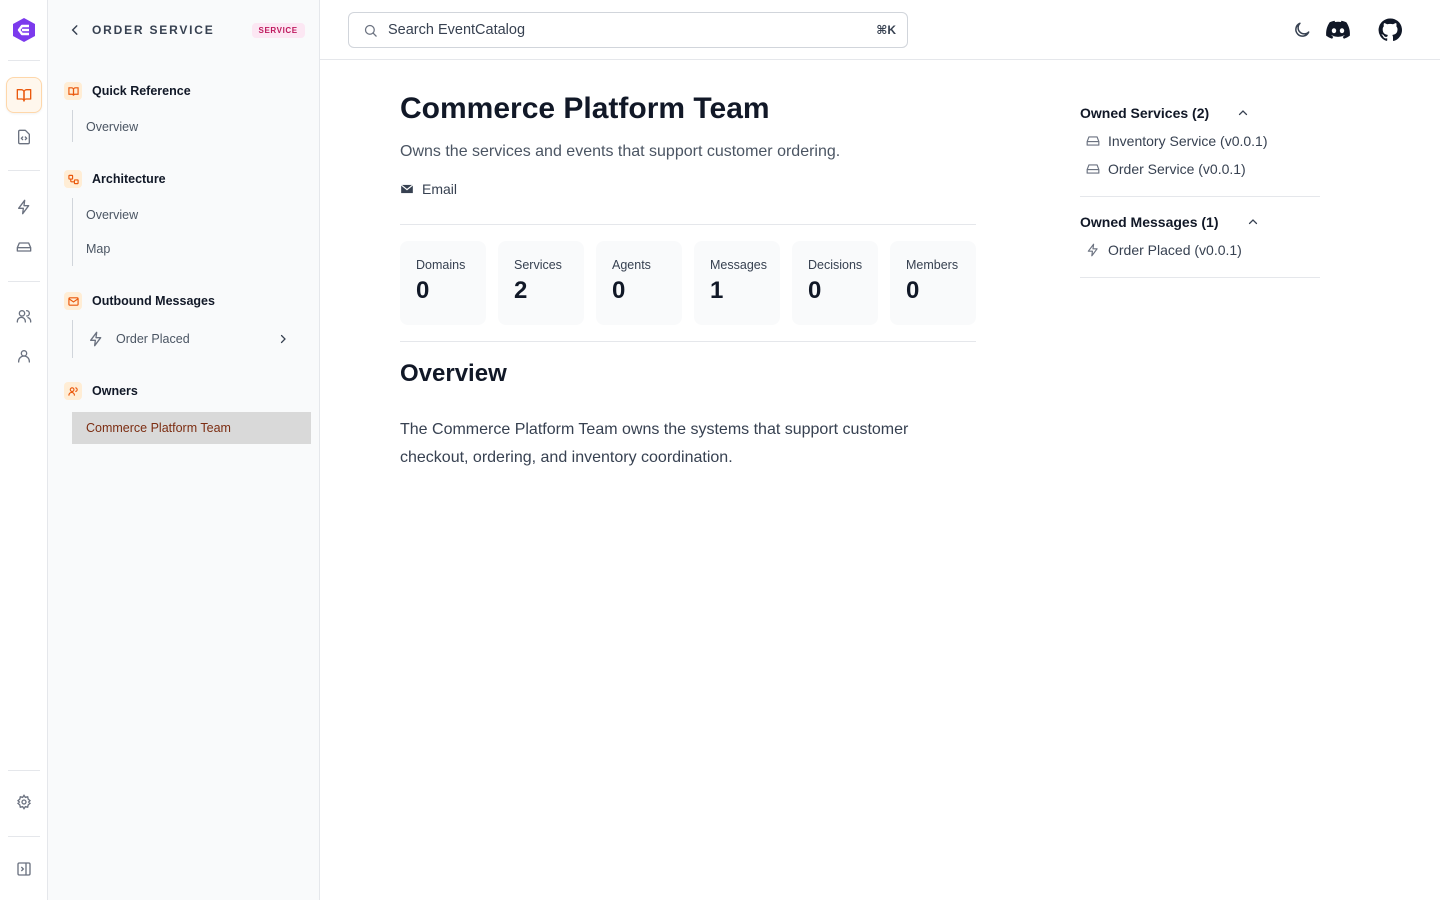  Describe the element at coordinates (141, 91) in the screenshot. I see `section-title: Quick Reference` at that location.